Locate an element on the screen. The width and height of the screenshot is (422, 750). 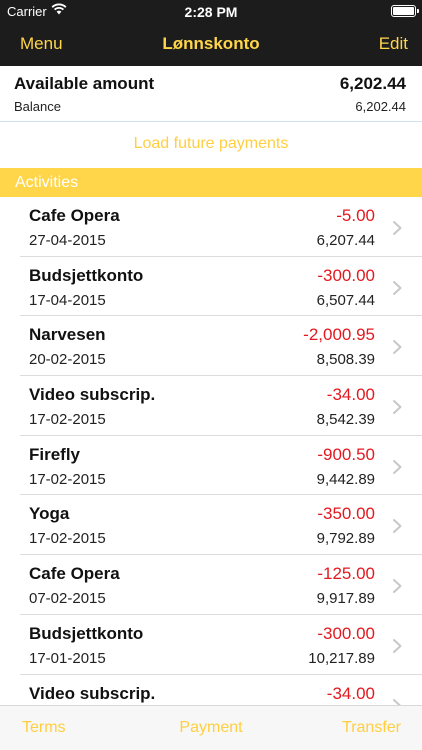
navigation-bar: Menu Lønnskonto Edit is located at coordinates (211, 44).